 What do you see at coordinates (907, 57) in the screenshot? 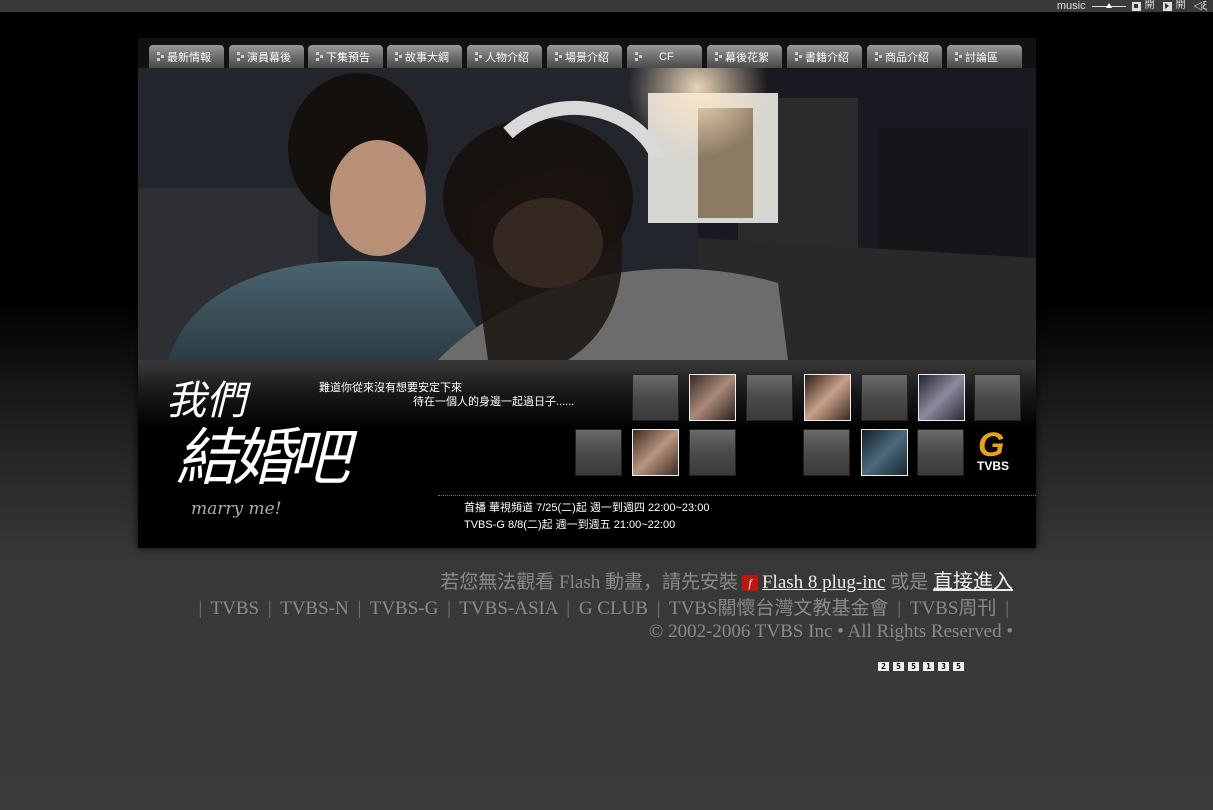
I see `tab-label: 商品介紹` at bounding box center [907, 57].